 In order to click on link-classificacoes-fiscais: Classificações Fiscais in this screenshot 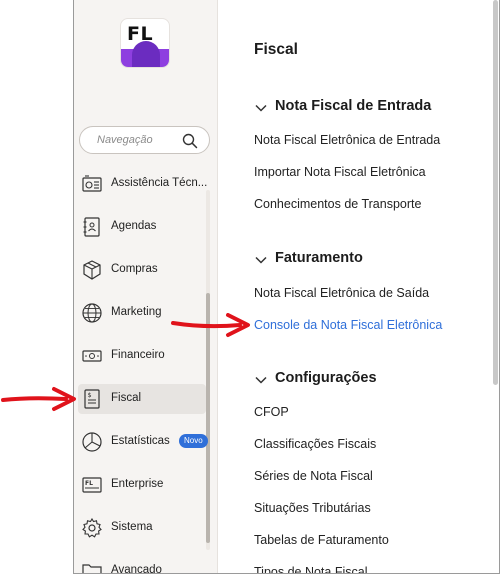, I will do `click(315, 444)`.